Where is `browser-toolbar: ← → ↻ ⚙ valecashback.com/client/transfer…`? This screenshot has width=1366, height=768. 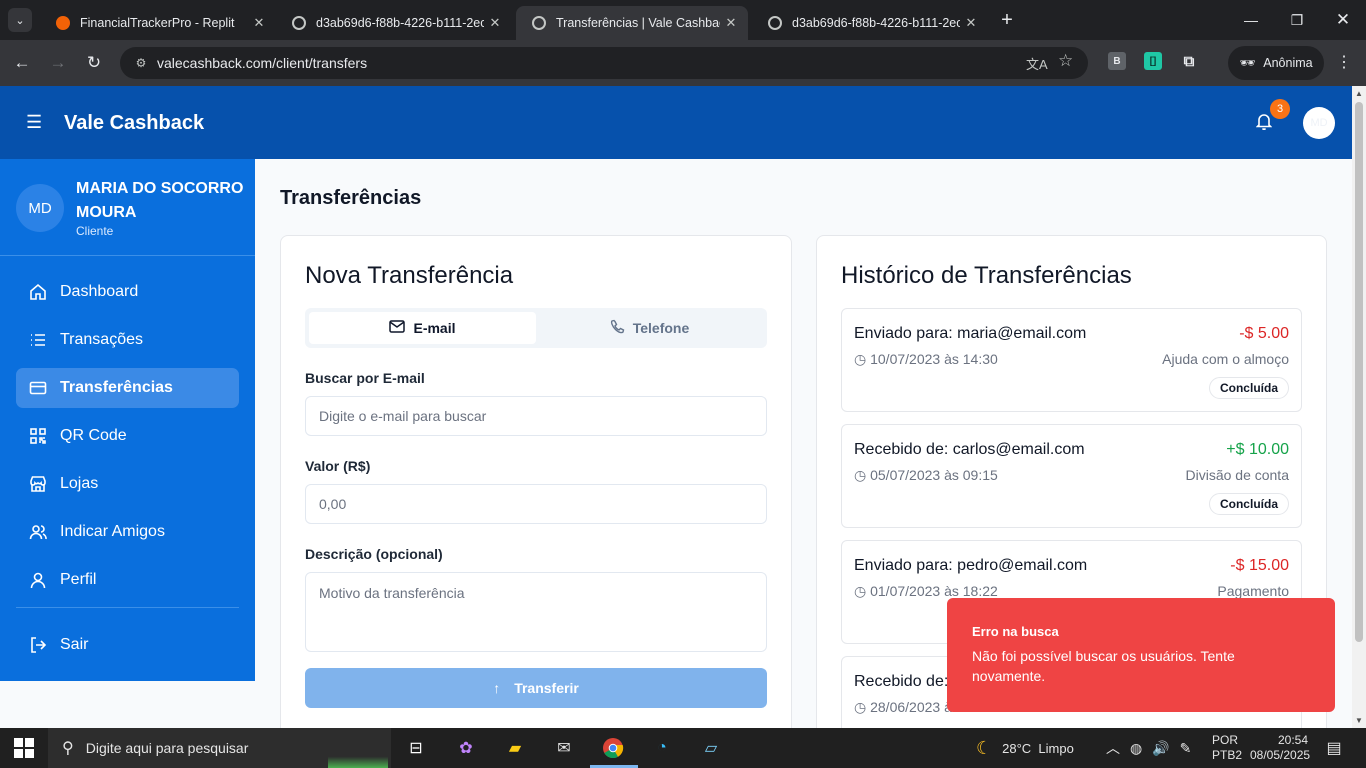
browser-toolbar: ← → ↻ ⚙ valecashback.com/client/transfer… is located at coordinates (683, 63).